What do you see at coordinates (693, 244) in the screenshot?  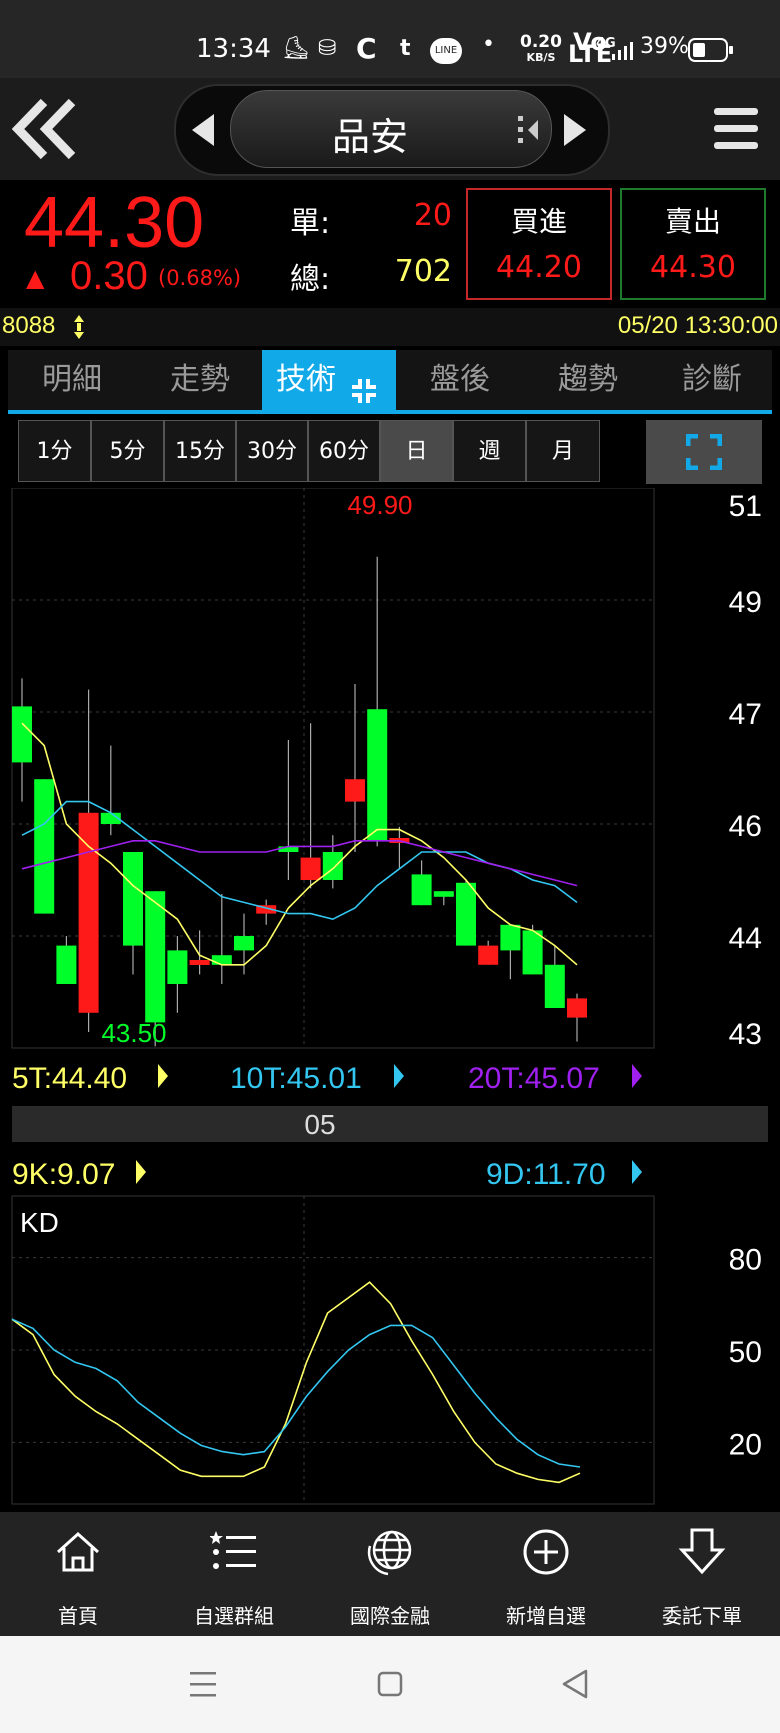 I see `sell-button: 賣出 44.30` at bounding box center [693, 244].